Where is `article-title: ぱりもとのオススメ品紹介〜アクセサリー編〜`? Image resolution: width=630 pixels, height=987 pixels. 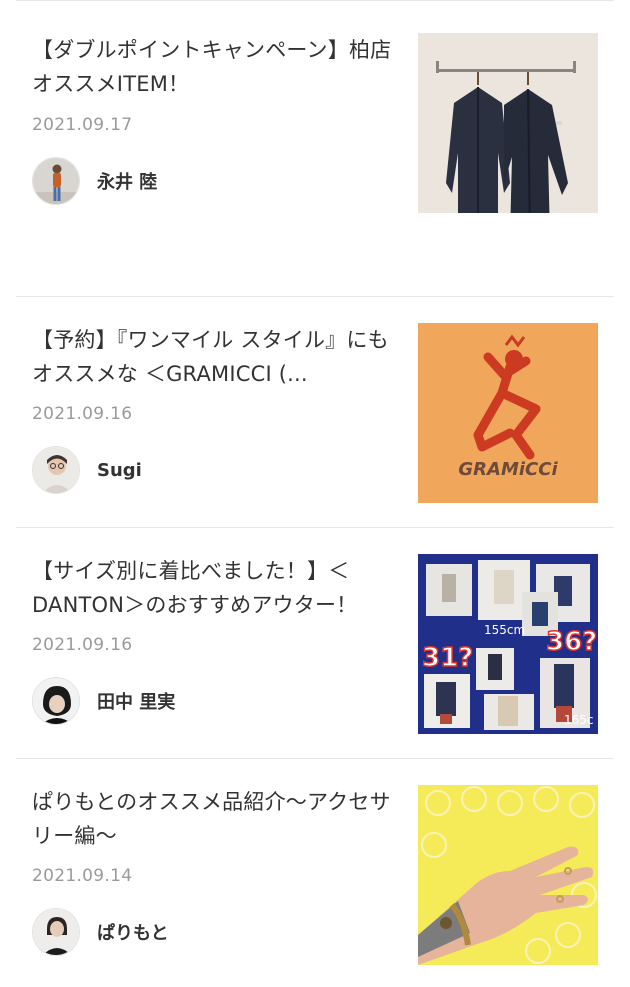
article-title: ぱりもとのオススメ品紹介〜アクセサリー編〜 is located at coordinates (212, 819).